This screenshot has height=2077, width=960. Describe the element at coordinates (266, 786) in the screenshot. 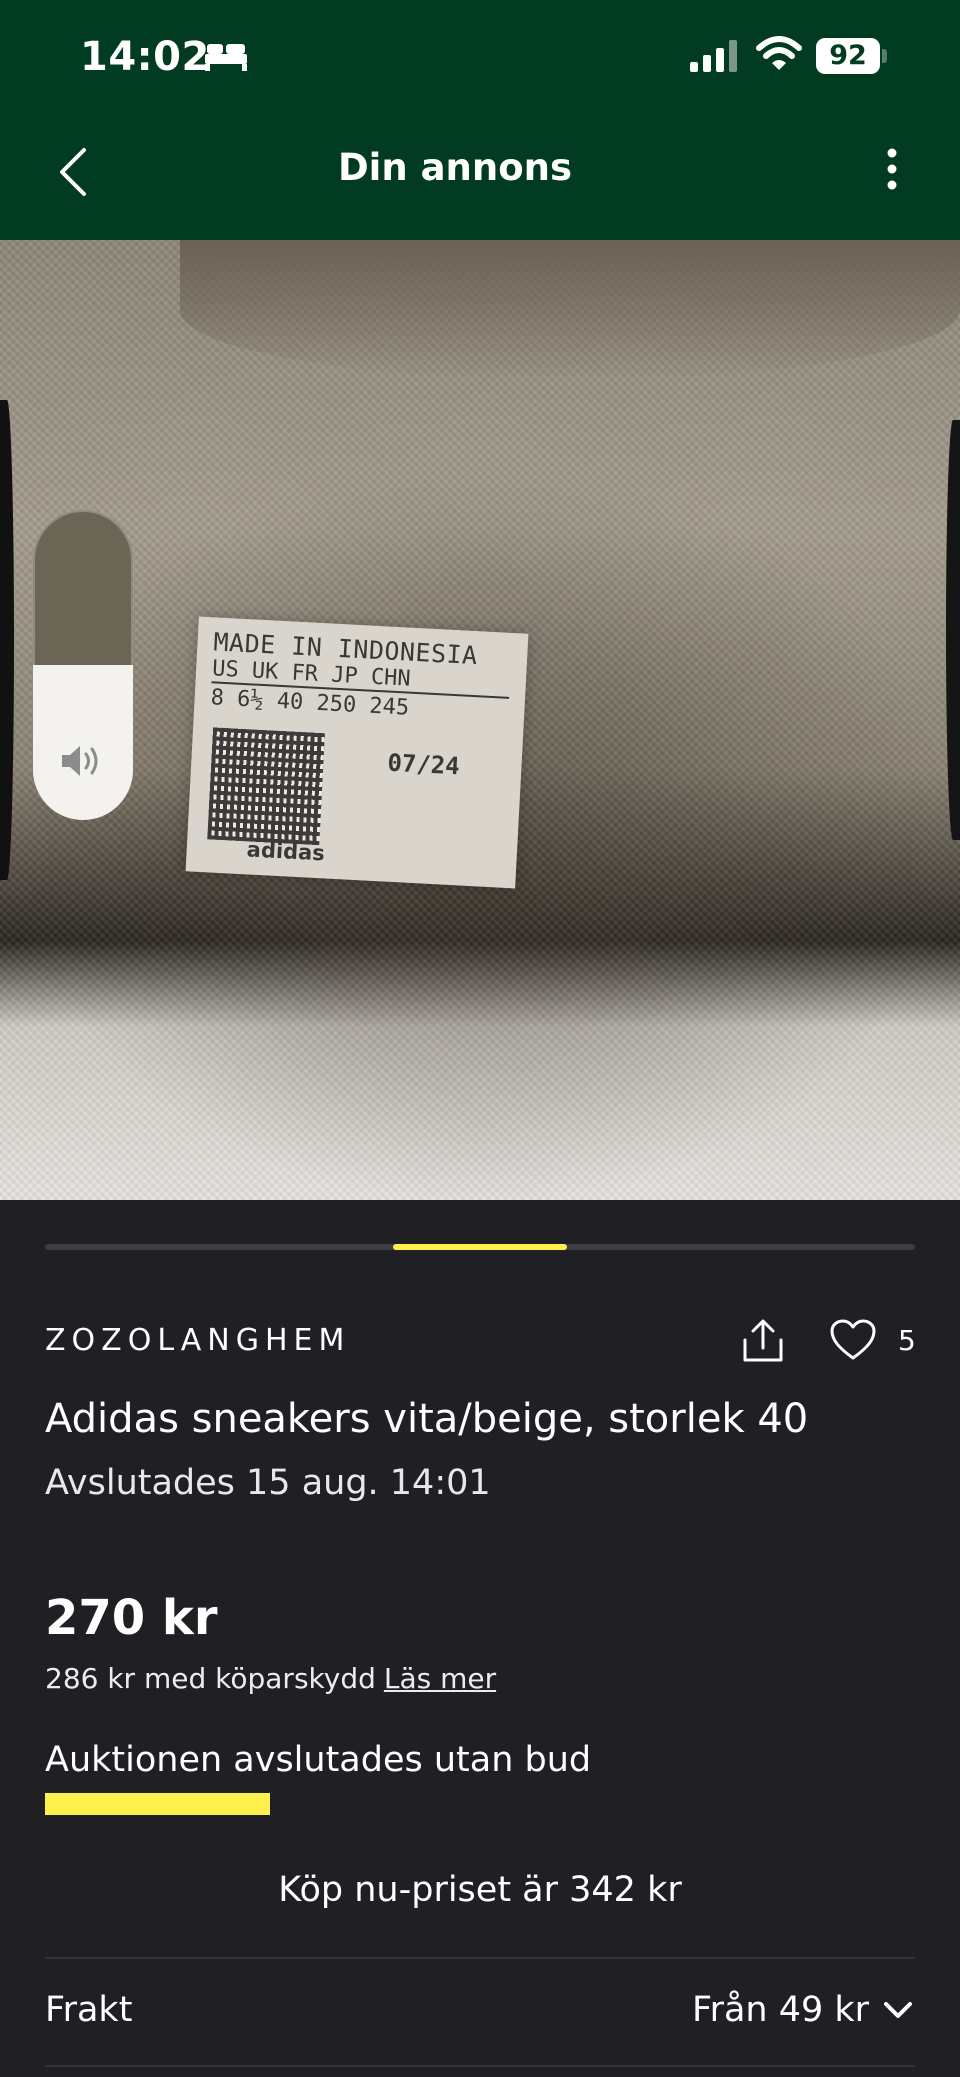

I see `qr-code` at that location.